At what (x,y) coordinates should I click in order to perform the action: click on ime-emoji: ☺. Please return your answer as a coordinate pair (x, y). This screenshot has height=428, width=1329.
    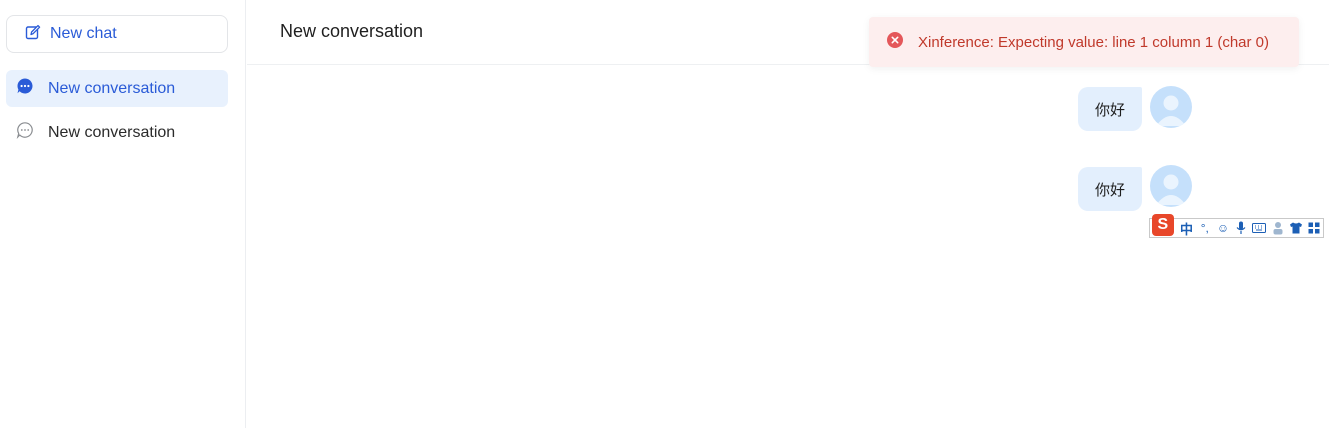
    Looking at the image, I should click on (1223, 228).